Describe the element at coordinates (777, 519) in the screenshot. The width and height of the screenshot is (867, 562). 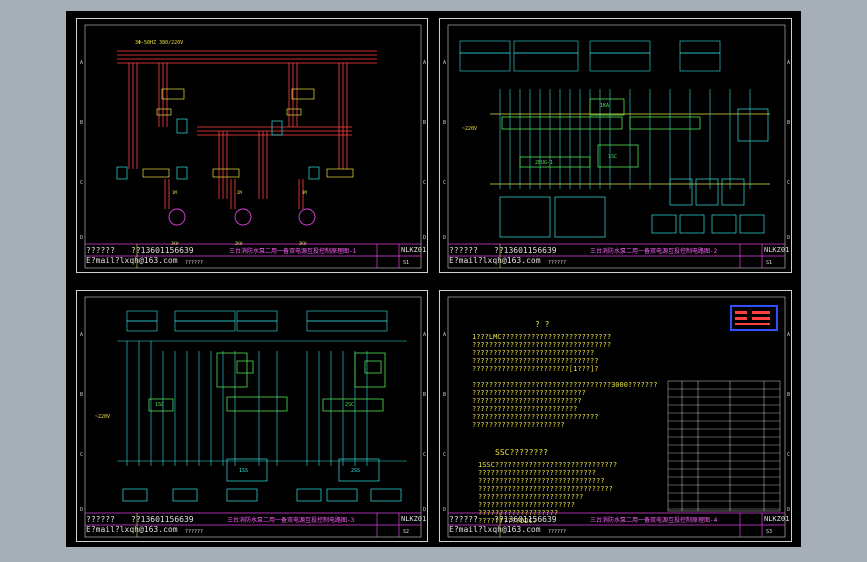
I see `sheet-4-code: NLKZ01` at that location.